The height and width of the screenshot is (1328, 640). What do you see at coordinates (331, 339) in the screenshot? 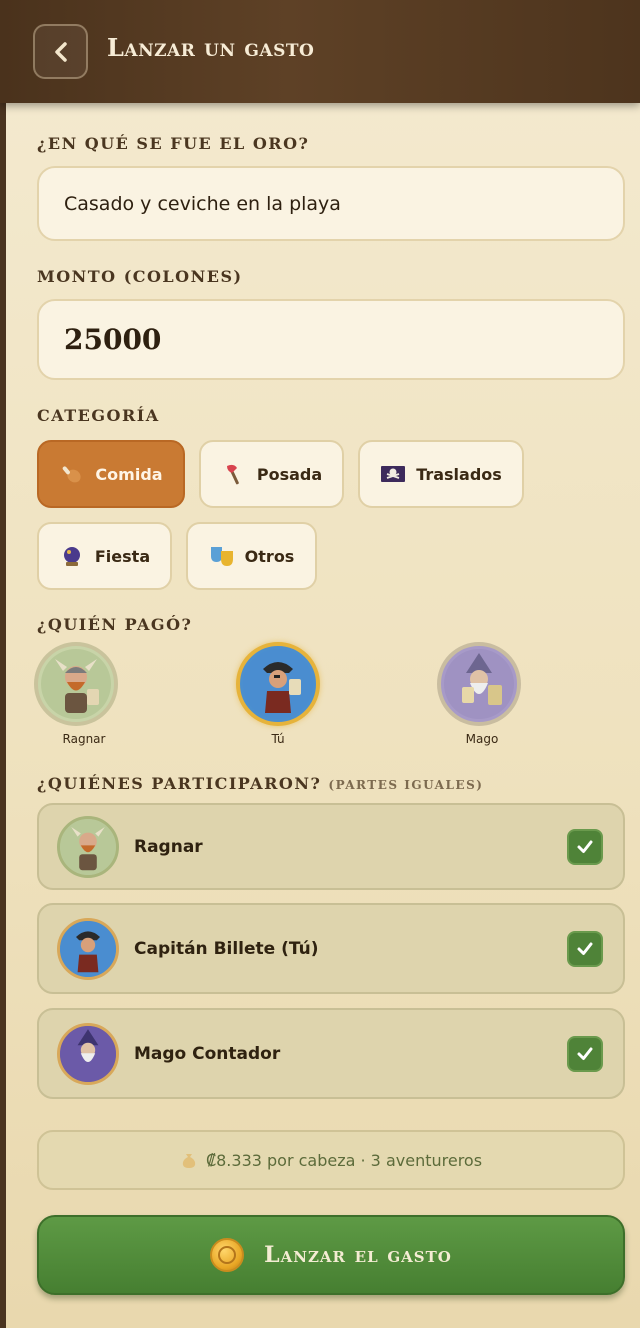
I see `amount-input: 25000` at bounding box center [331, 339].